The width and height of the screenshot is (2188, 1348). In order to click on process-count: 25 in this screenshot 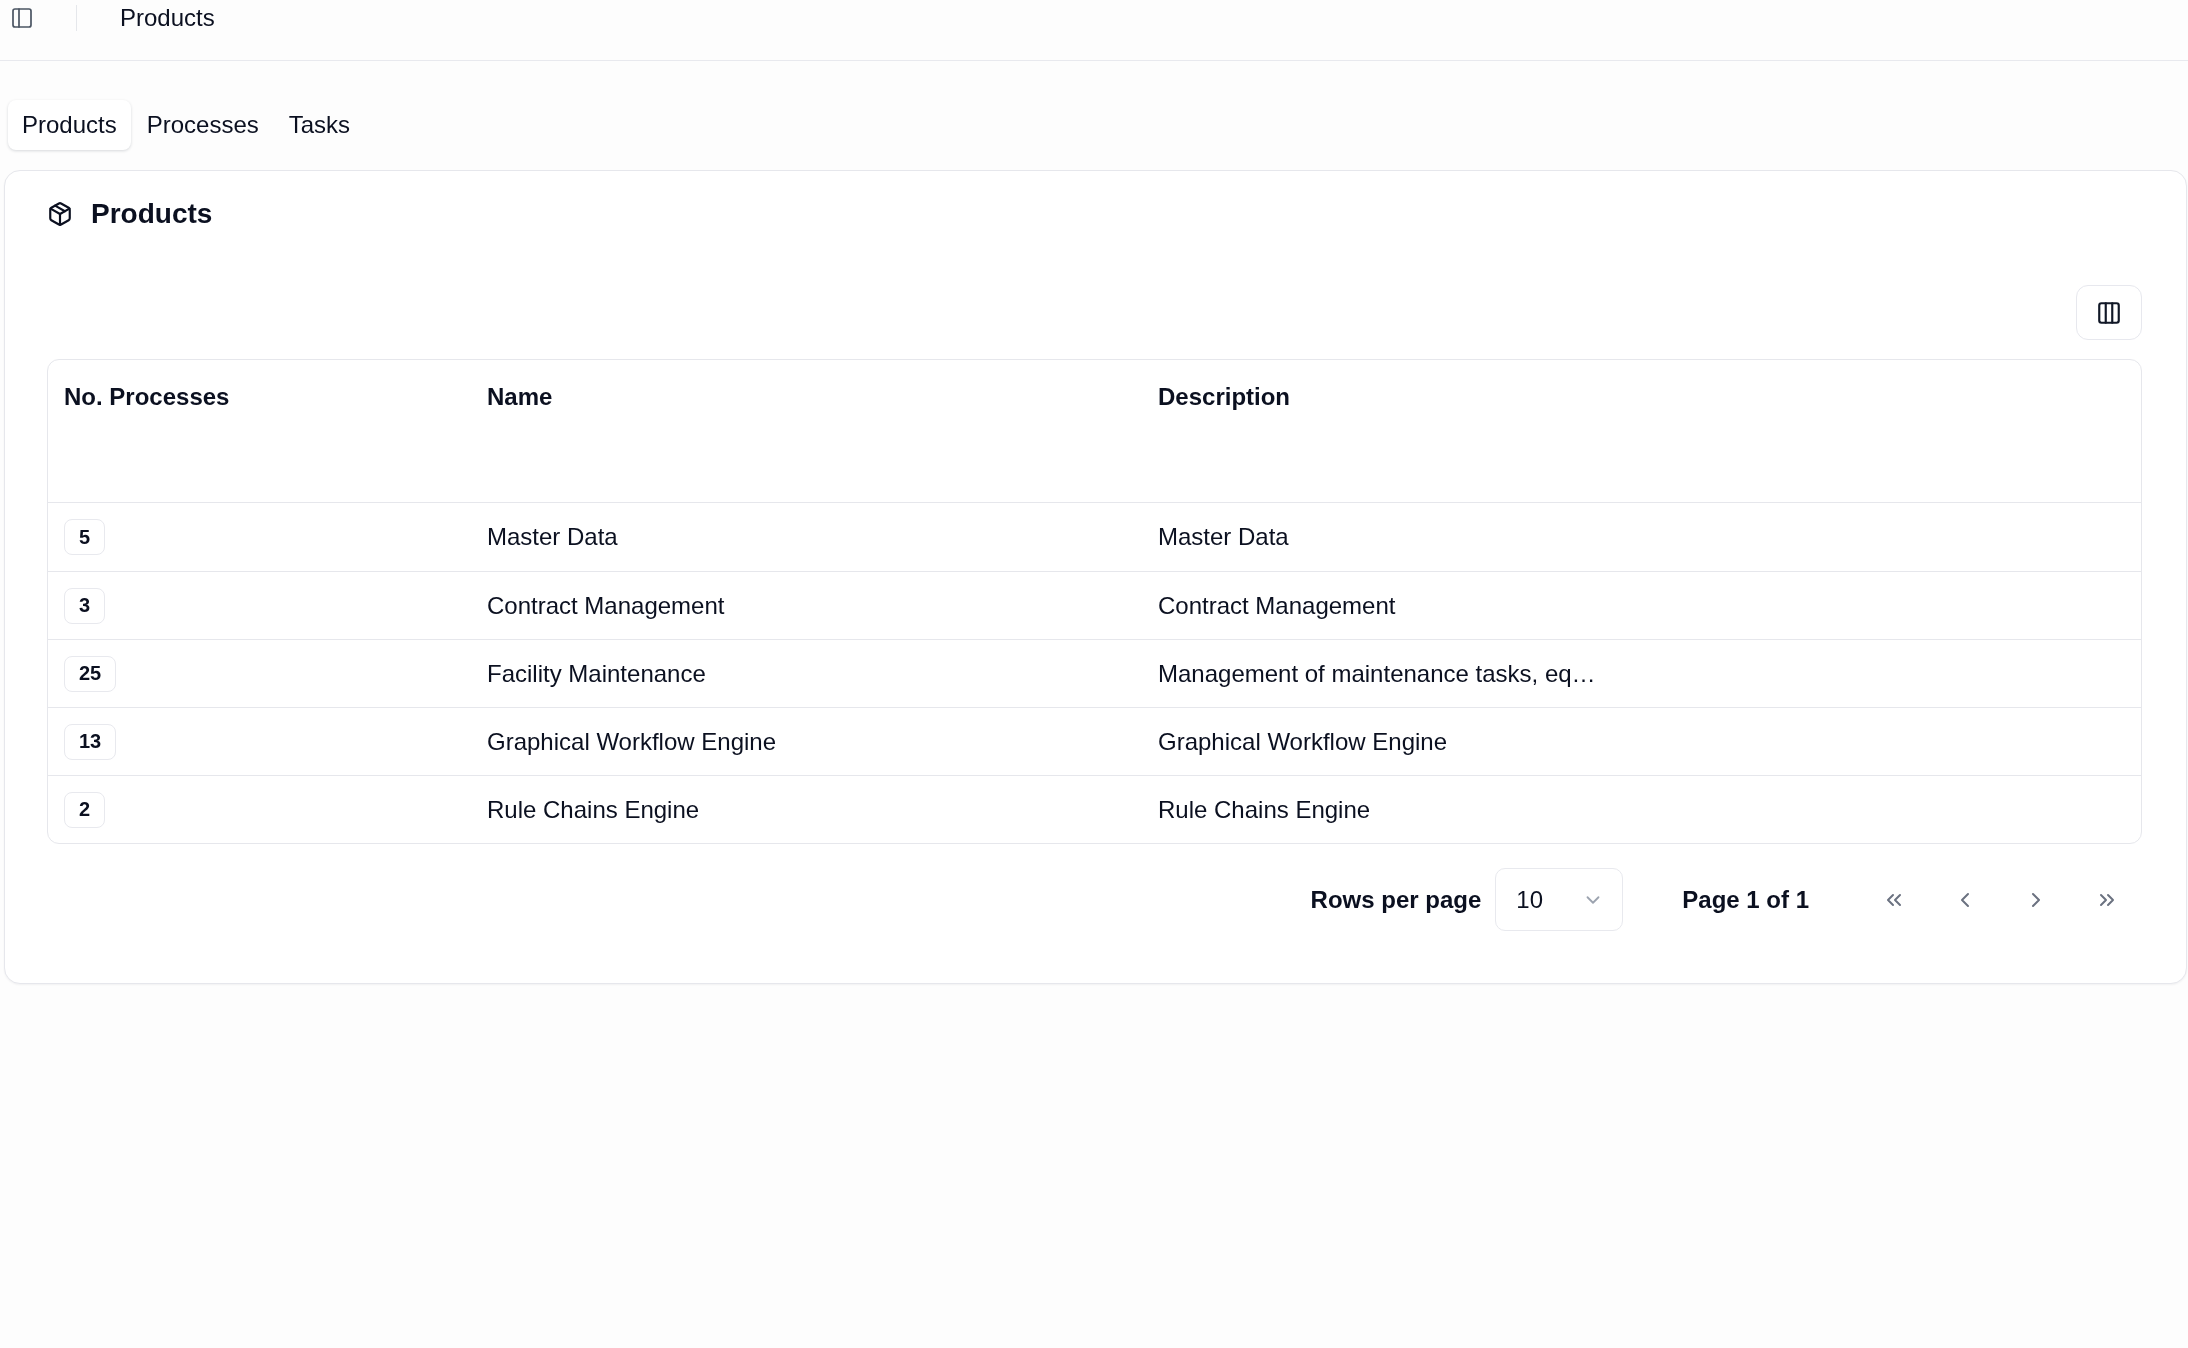, I will do `click(90, 673)`.